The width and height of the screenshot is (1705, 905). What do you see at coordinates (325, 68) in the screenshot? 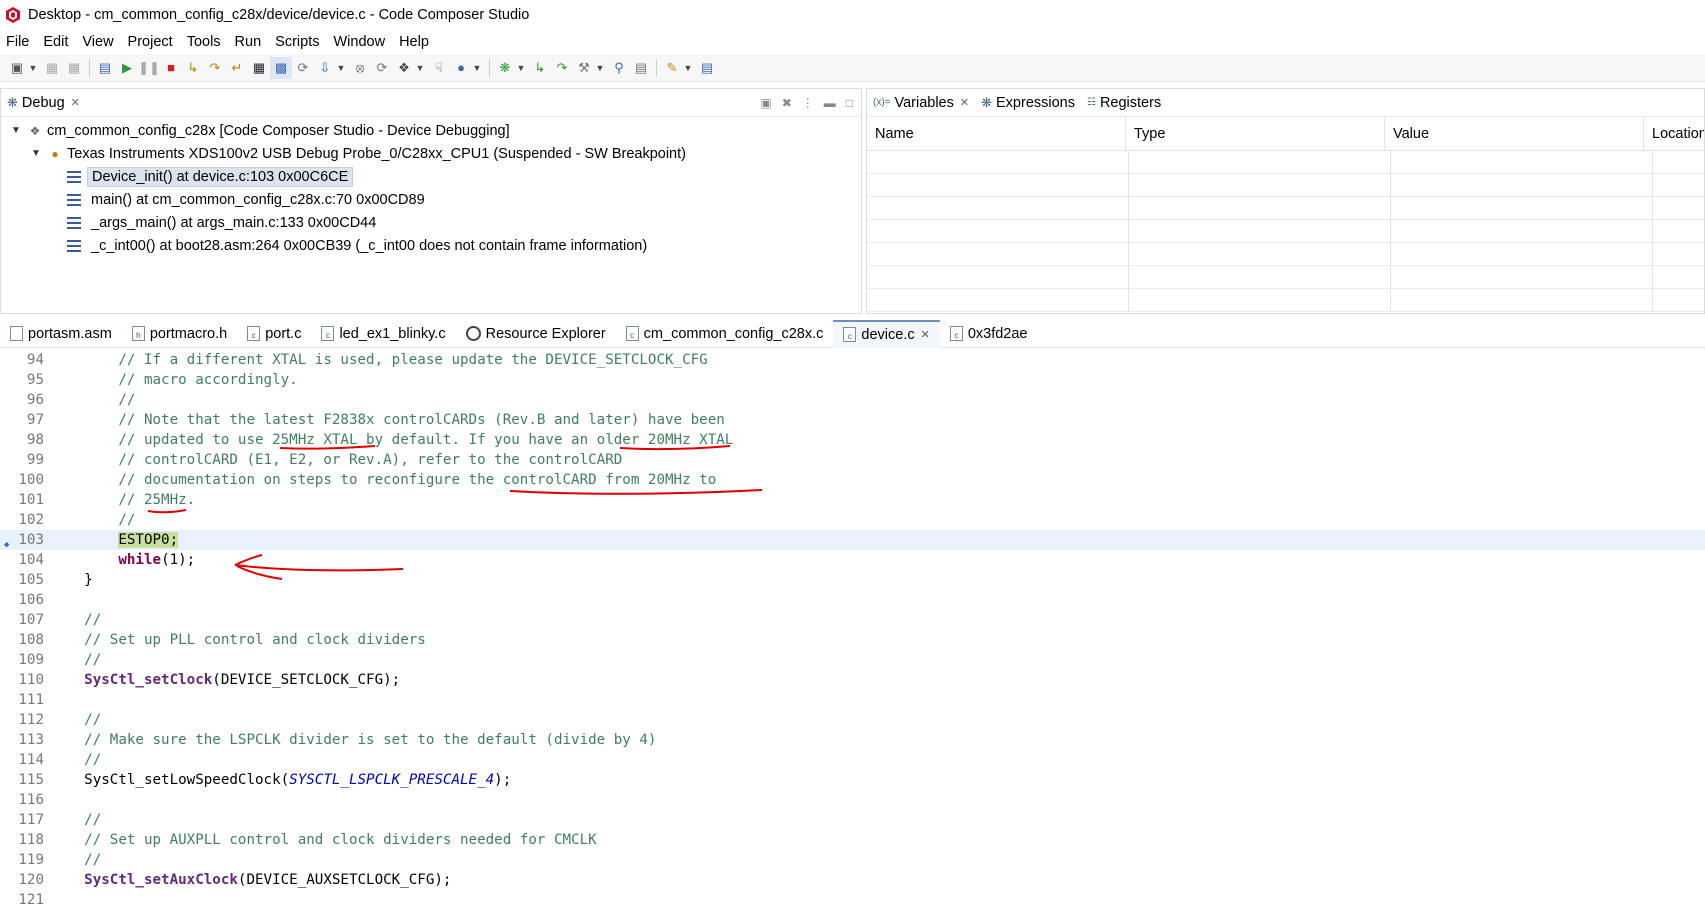
I see `load-program-icon: ⇩` at bounding box center [325, 68].